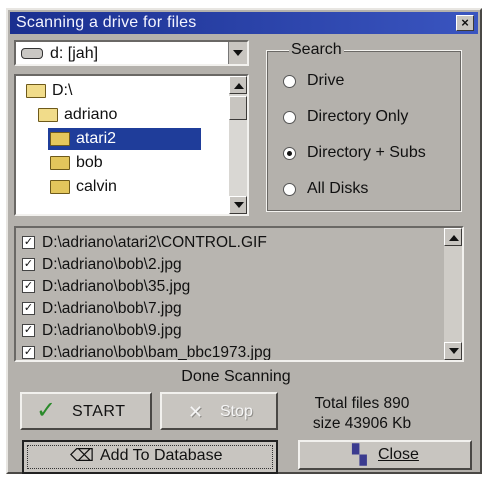 Image resolution: width=490 pixels, height=482 pixels. I want to click on total-files: Total files 890, so click(362, 403).